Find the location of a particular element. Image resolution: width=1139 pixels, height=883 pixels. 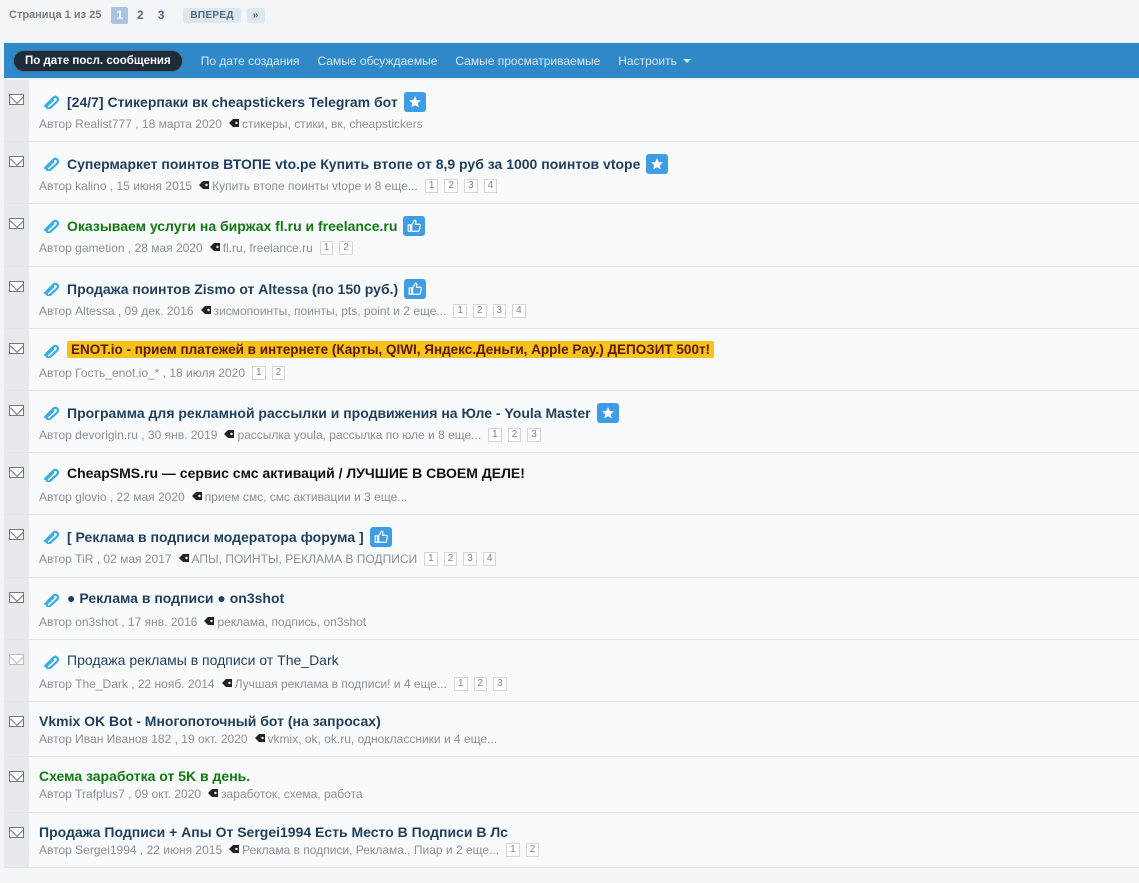

author-link: glovio is located at coordinates (90, 497).